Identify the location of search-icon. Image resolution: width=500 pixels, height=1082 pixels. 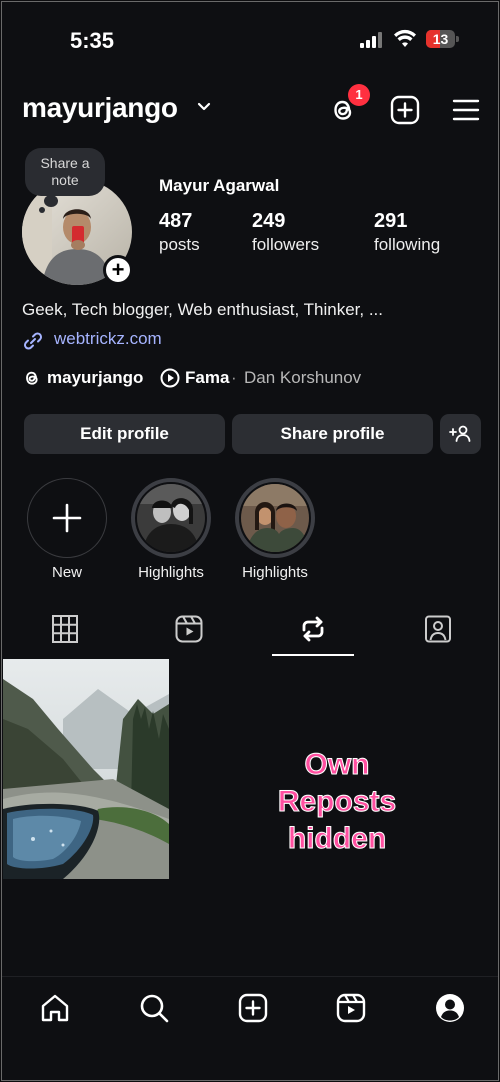
(154, 1008).